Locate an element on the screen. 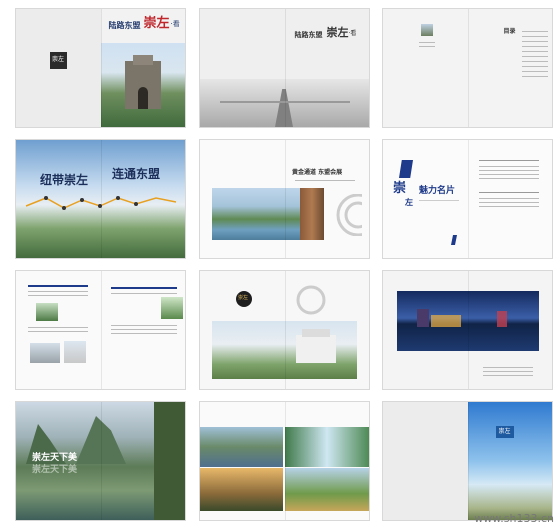 This screenshot has height=527, width=558. photo-lake is located at coordinates (241, 447).